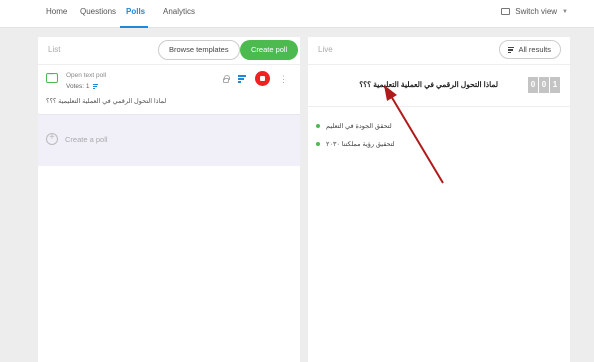 The width and height of the screenshot is (594, 362). I want to click on active-tab-indicator, so click(134, 27).